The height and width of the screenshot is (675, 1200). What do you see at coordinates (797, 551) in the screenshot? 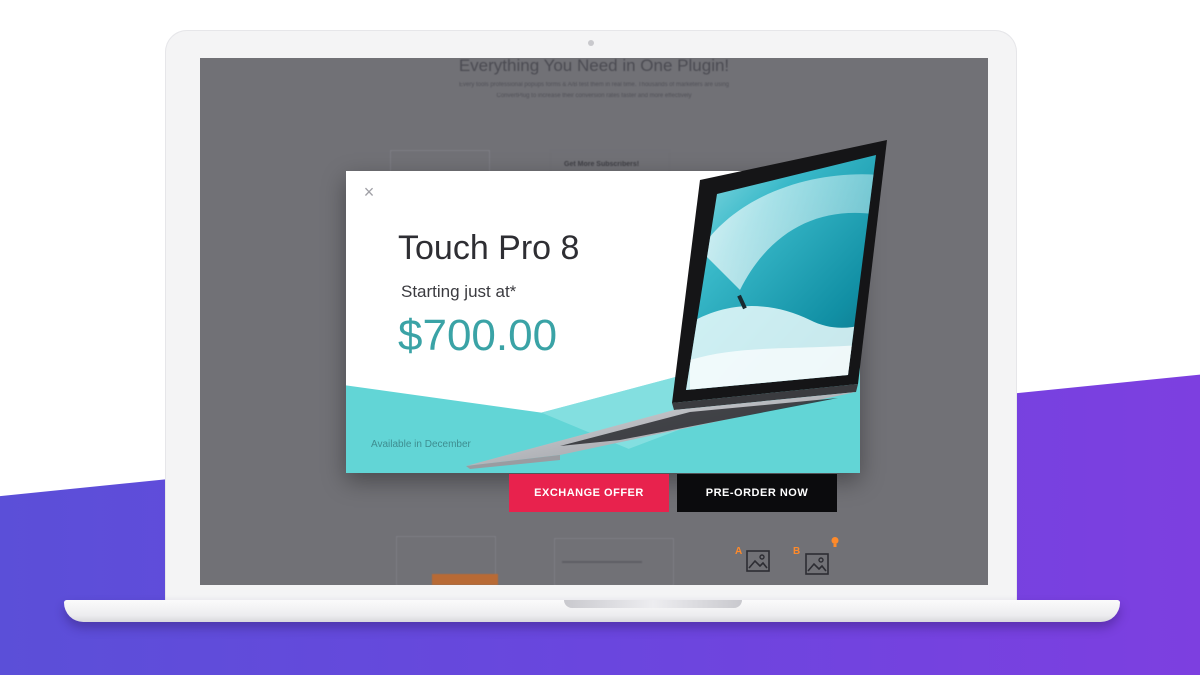
I see `variant-b-label: B` at bounding box center [797, 551].